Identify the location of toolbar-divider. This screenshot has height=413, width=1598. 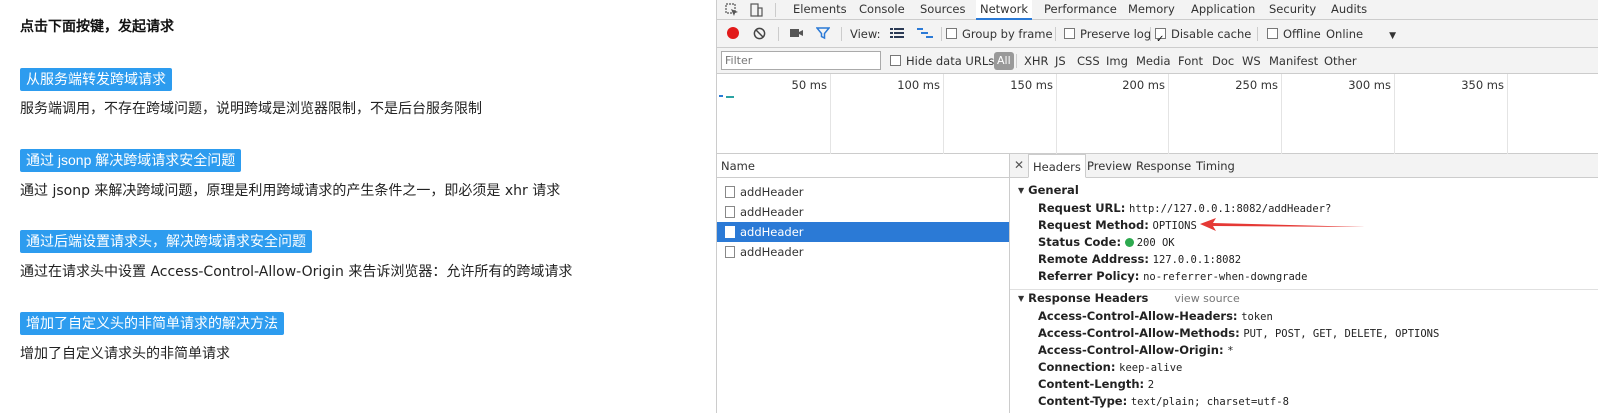
(841, 34).